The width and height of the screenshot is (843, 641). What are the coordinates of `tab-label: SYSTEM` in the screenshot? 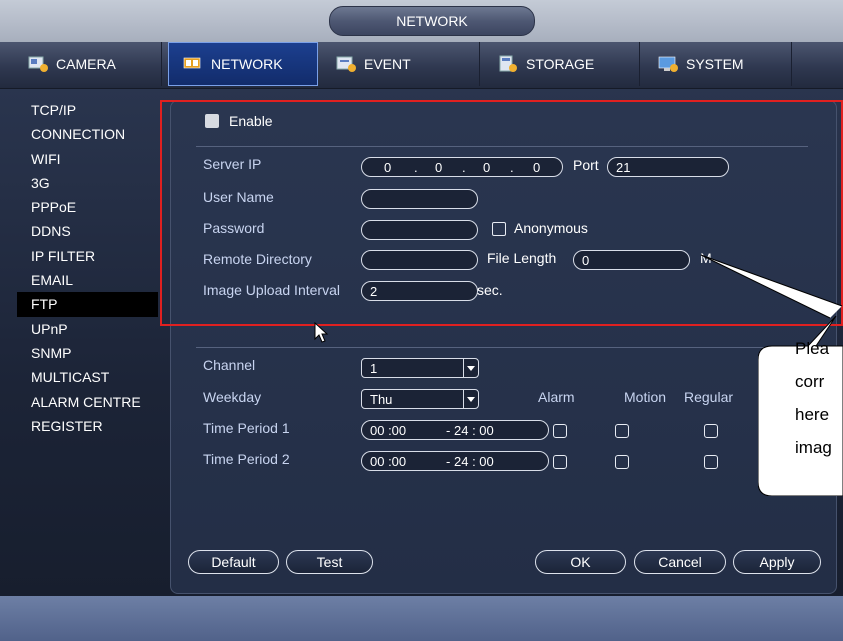 It's located at (715, 64).